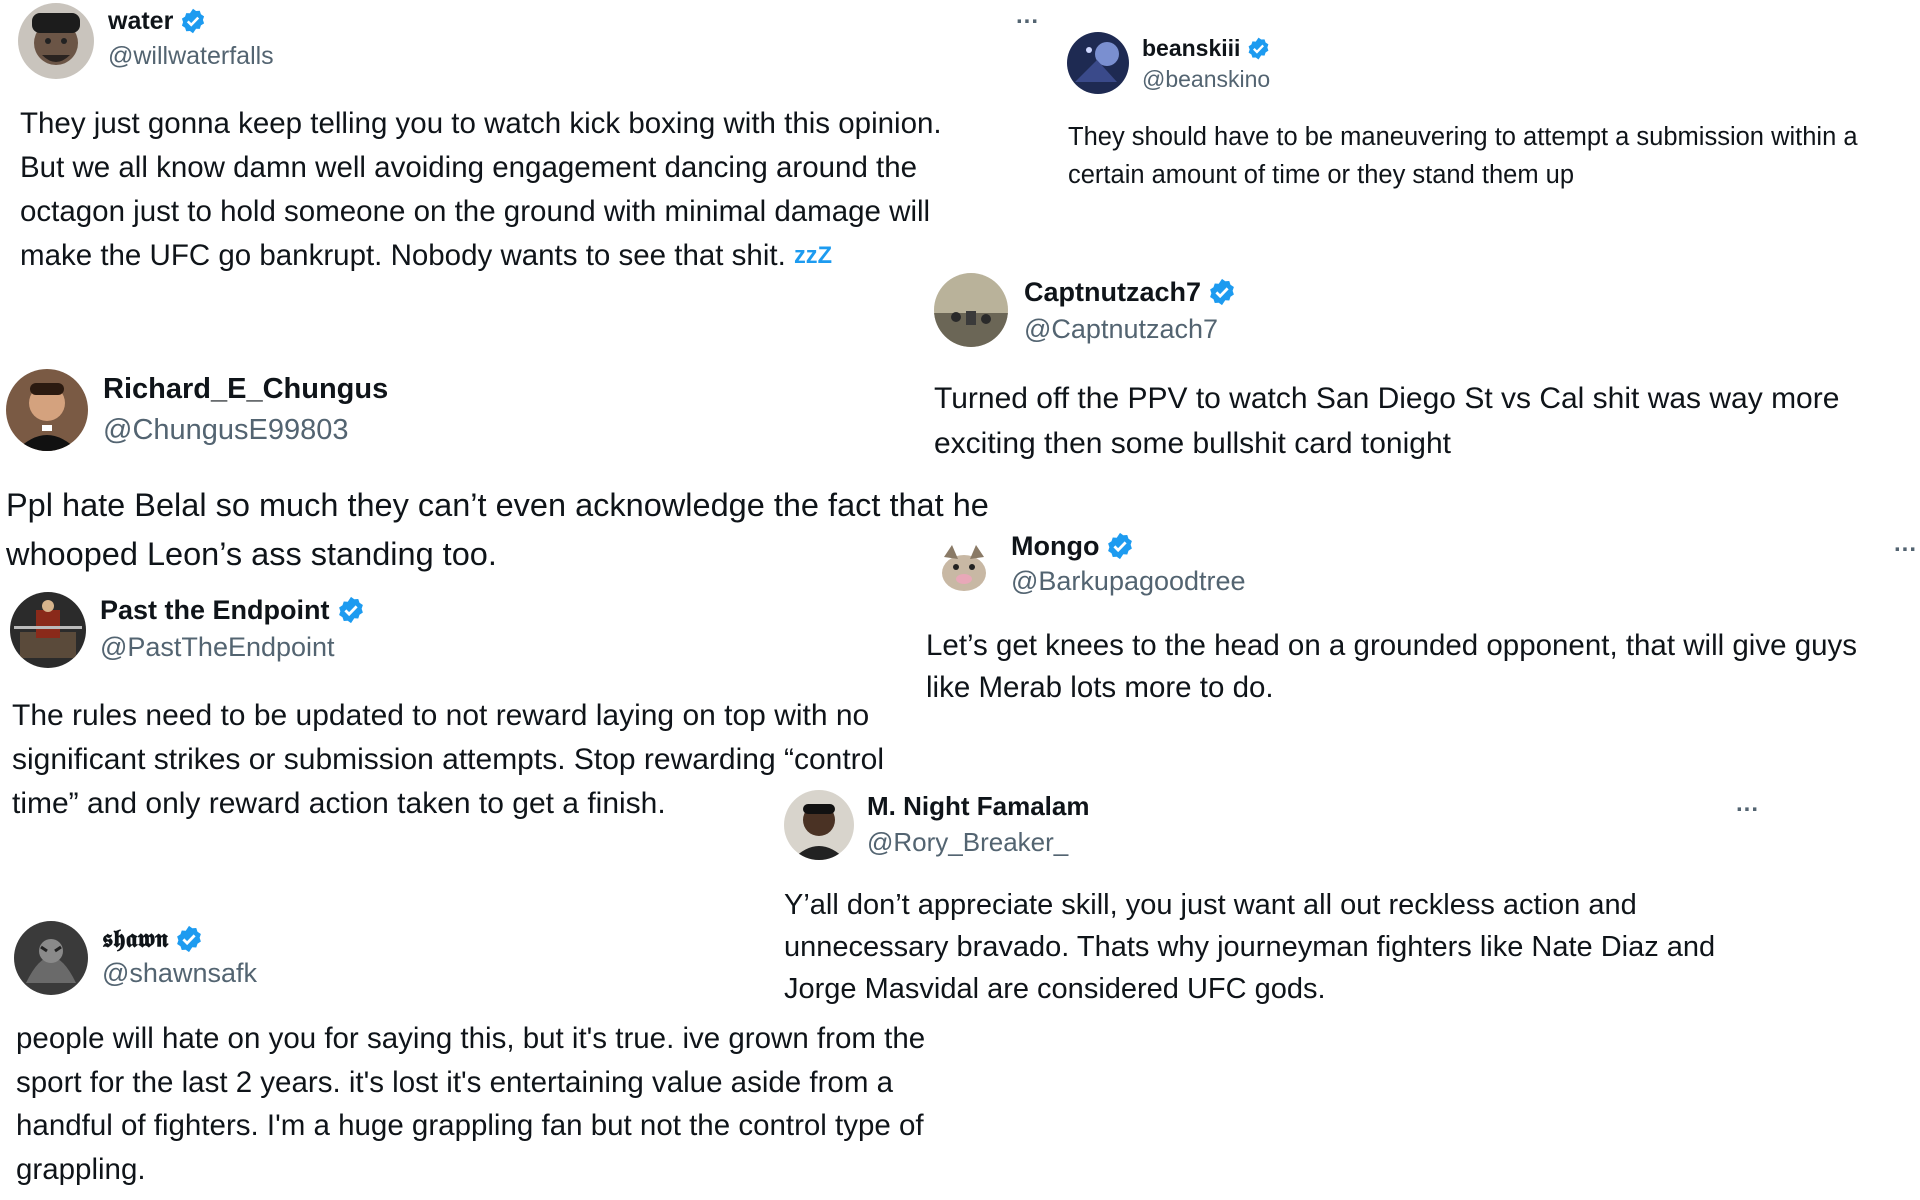 The image size is (1920, 1200). What do you see at coordinates (967, 842) in the screenshot?
I see `author-handle: @Rory_Breaker_` at bounding box center [967, 842].